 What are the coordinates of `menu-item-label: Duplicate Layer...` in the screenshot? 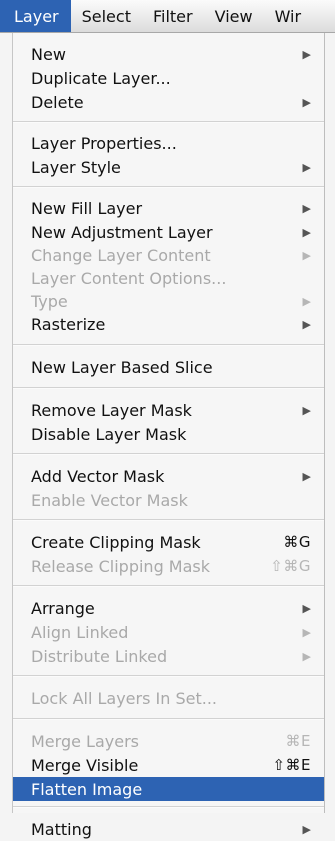 It's located at (101, 78).